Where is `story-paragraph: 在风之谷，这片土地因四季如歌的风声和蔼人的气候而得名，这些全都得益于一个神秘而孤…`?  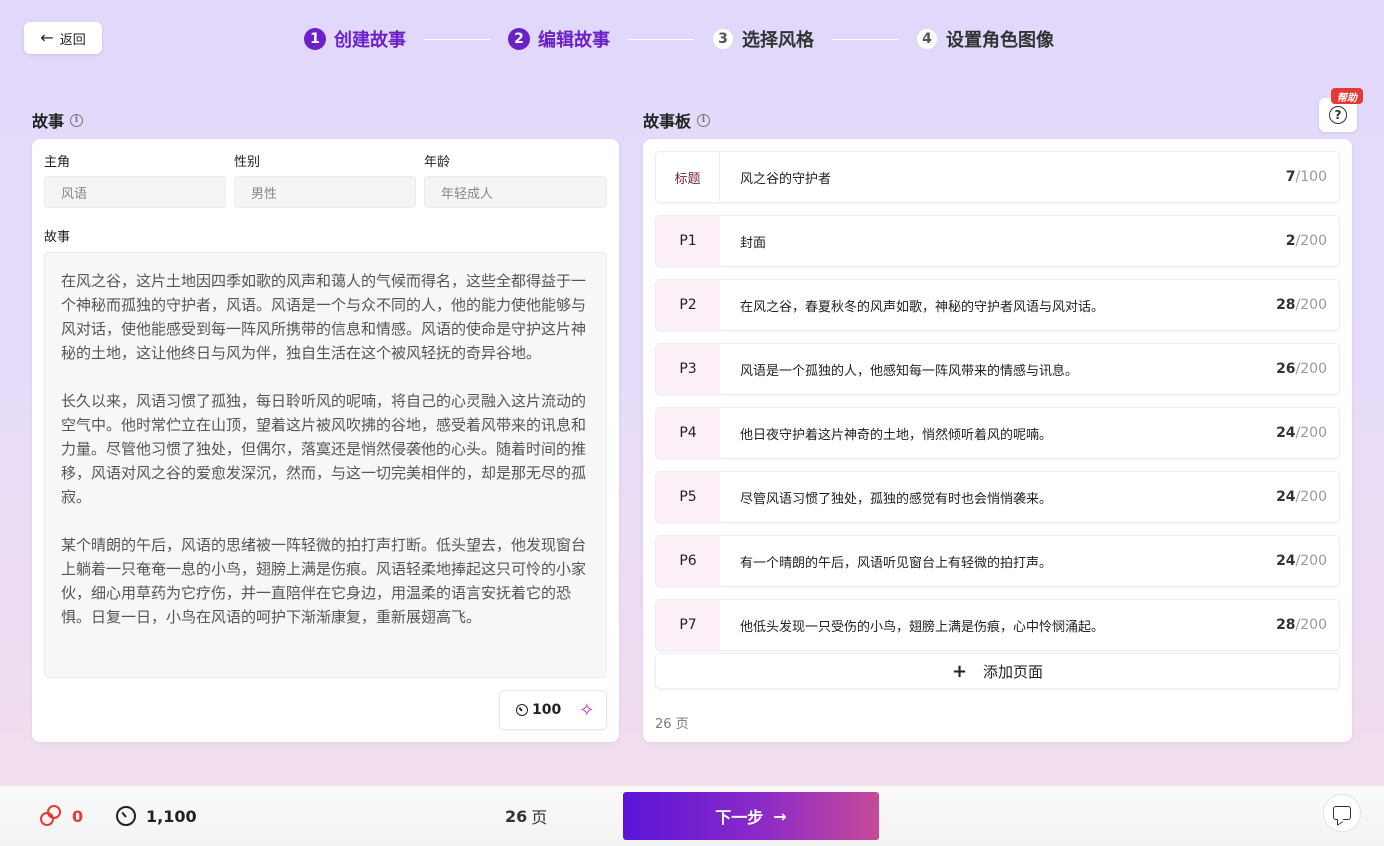 story-paragraph: 在风之谷，这片土地因四季如歌的风声和蔼人的气候而得名，这些全都得益于一个神秘而孤… is located at coordinates (324, 317).